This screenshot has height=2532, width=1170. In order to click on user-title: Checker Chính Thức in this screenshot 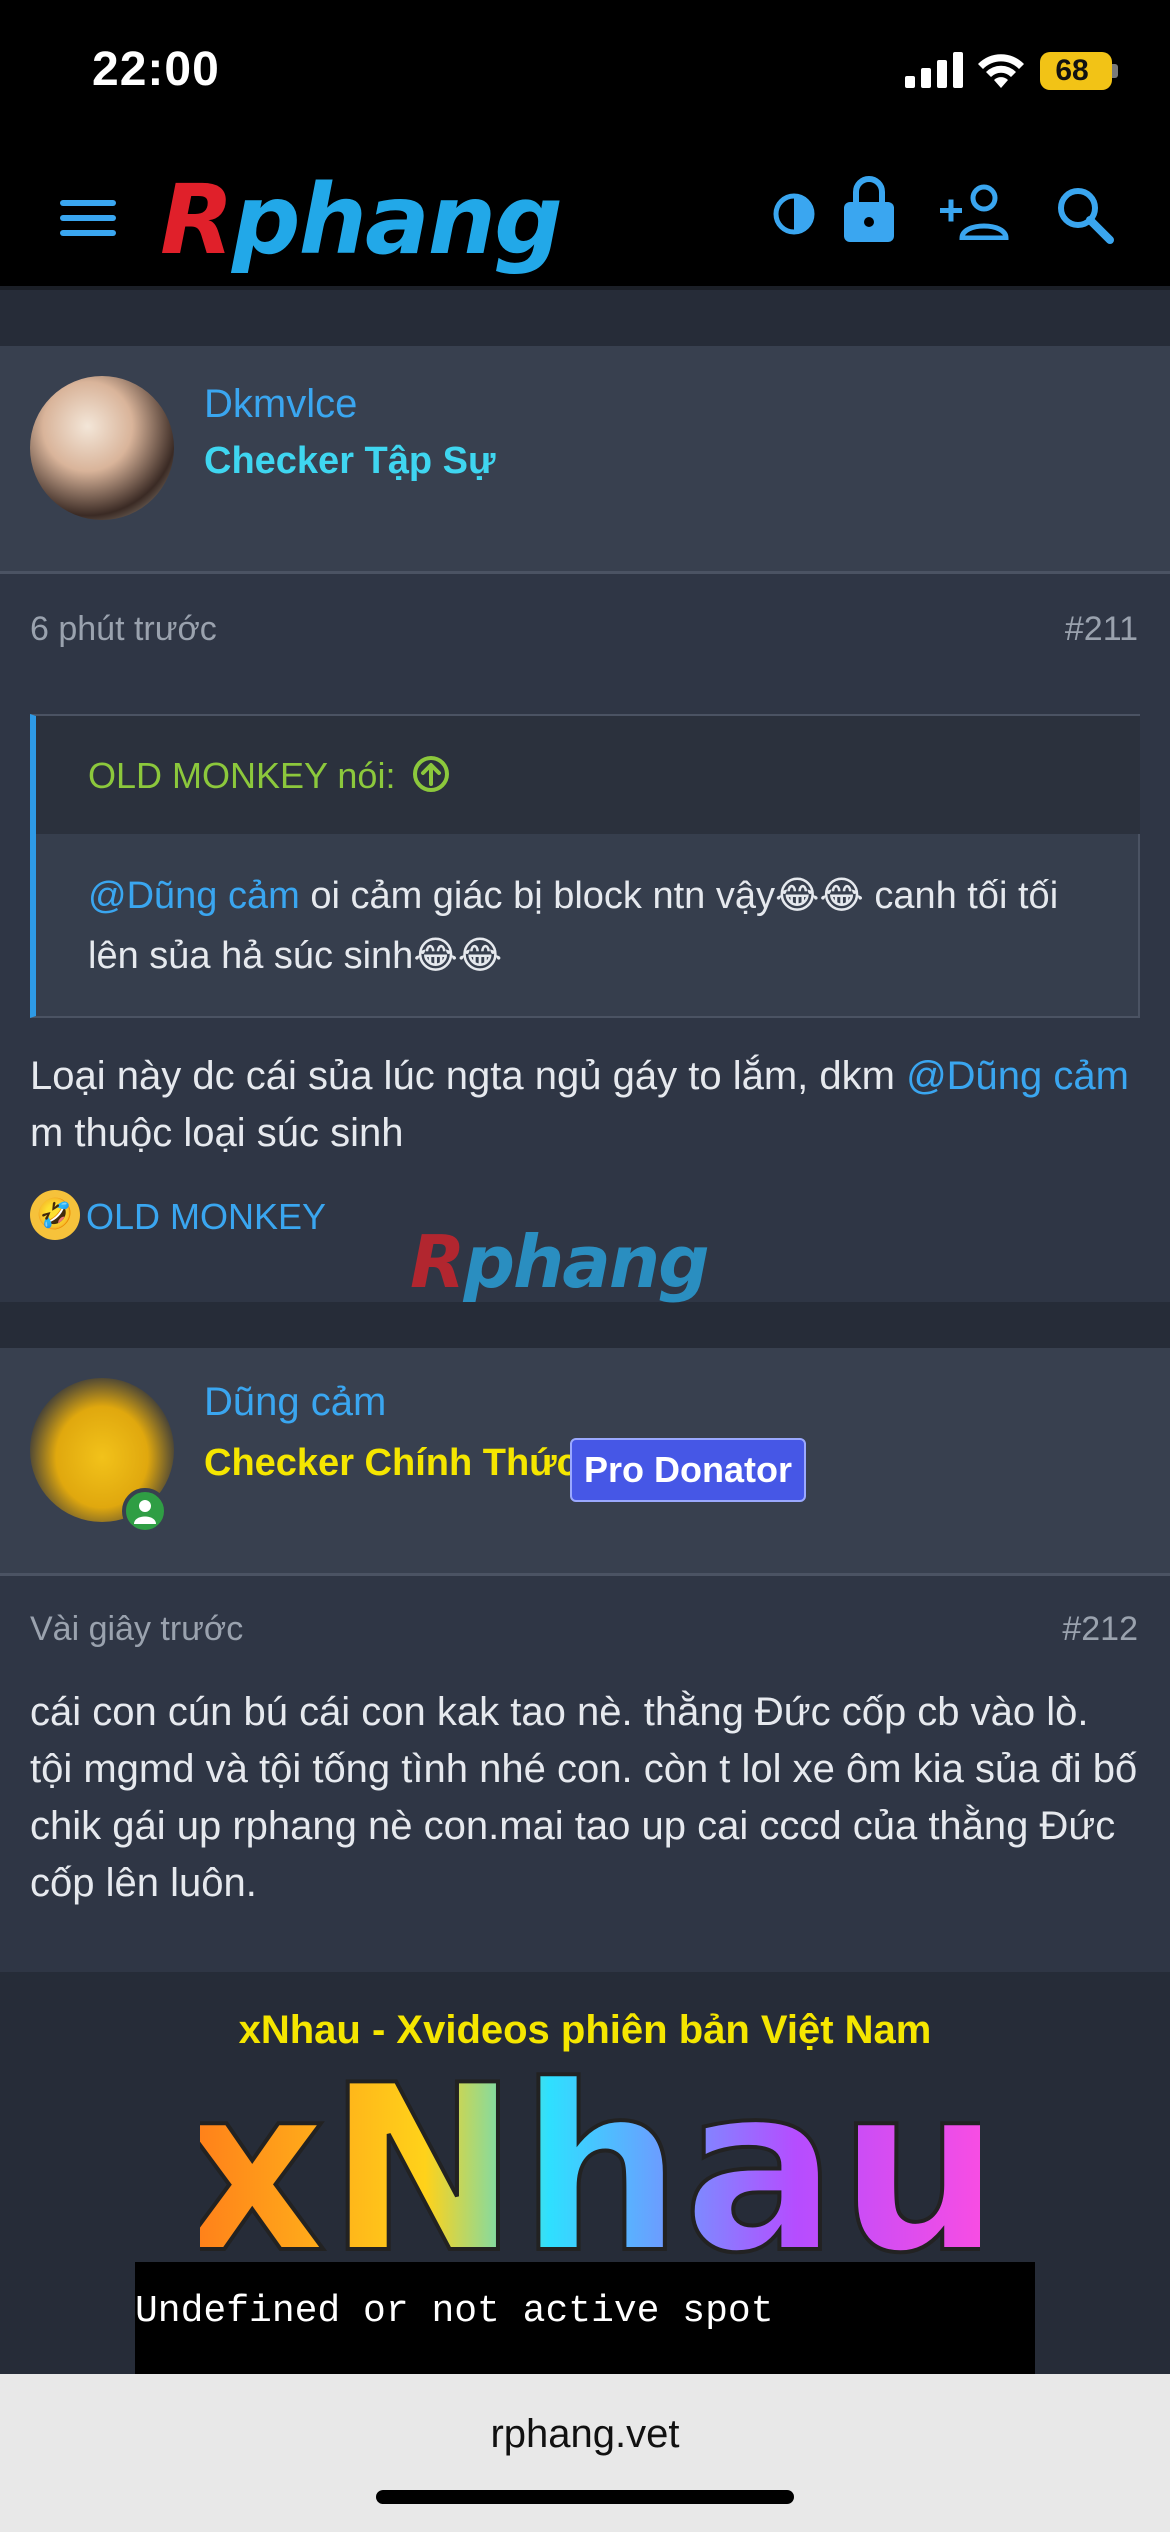, I will do `click(391, 1463)`.